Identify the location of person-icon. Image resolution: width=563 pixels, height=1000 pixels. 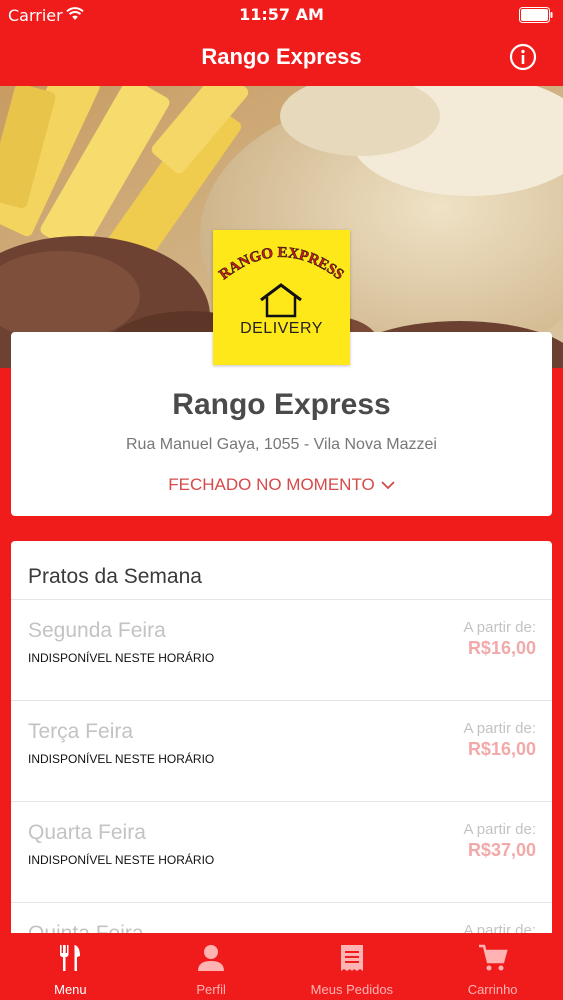
(211, 958).